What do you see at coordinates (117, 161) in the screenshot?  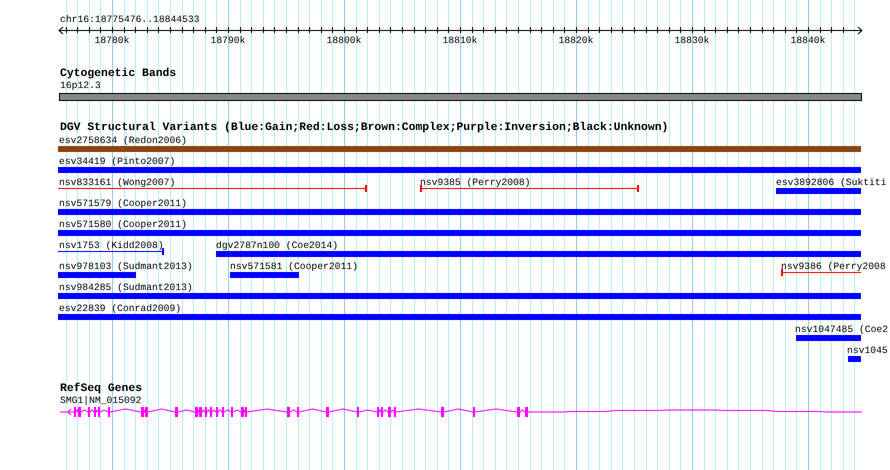 I see `variant-label: esv34419 (Pinto2007)` at bounding box center [117, 161].